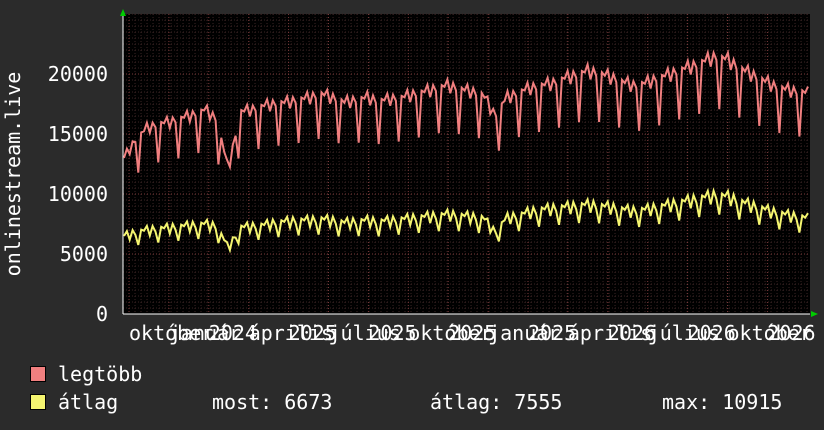  Describe the element at coordinates (100, 374) in the screenshot. I see `legend-label: legtöbb` at that location.